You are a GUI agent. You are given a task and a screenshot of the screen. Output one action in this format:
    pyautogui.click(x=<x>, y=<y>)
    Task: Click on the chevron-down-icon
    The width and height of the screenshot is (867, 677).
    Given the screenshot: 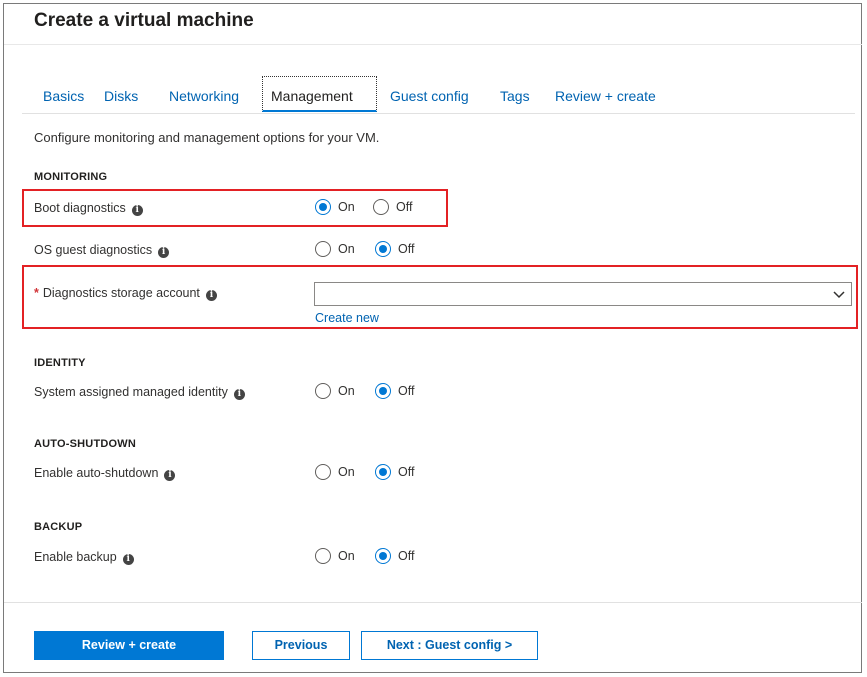 What is the action you would take?
    pyautogui.click(x=839, y=295)
    